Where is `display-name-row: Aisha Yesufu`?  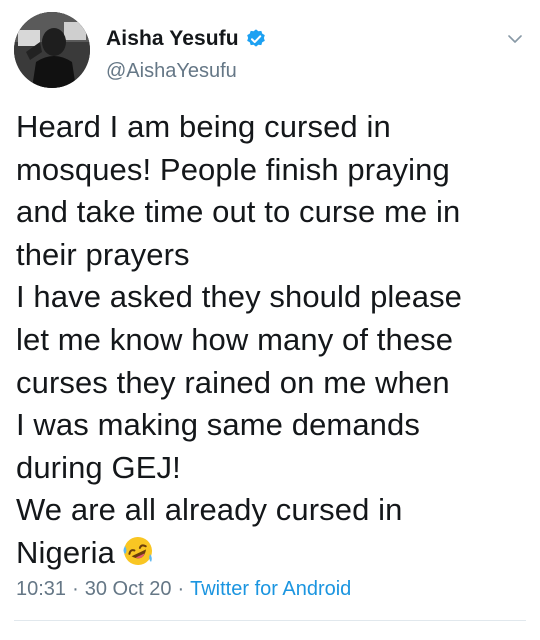
display-name-row: Aisha Yesufu is located at coordinates (186, 39).